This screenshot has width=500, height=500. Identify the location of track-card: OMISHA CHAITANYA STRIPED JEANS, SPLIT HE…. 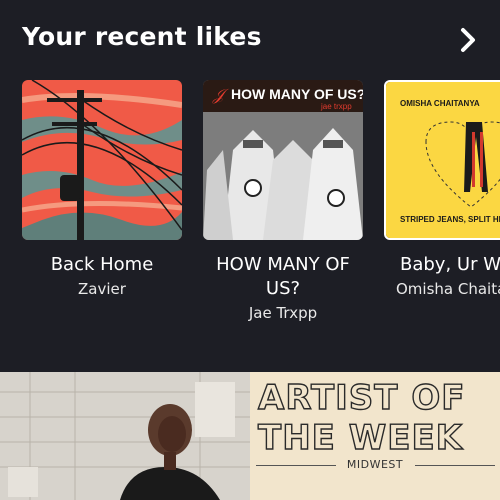
(442, 190).